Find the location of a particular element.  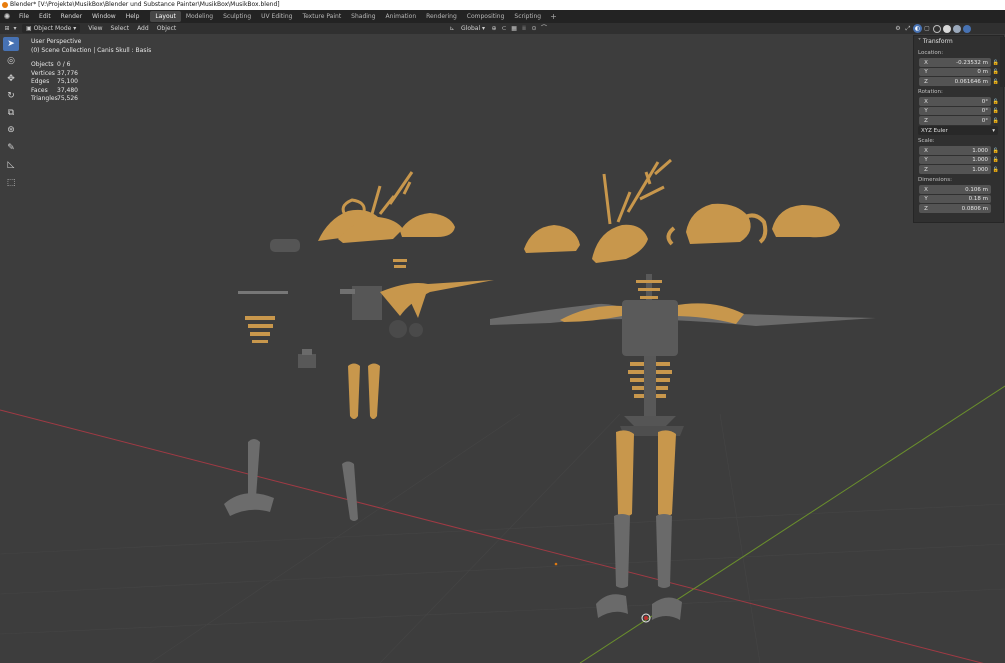

move-icon: ✥ is located at coordinates (11, 79).